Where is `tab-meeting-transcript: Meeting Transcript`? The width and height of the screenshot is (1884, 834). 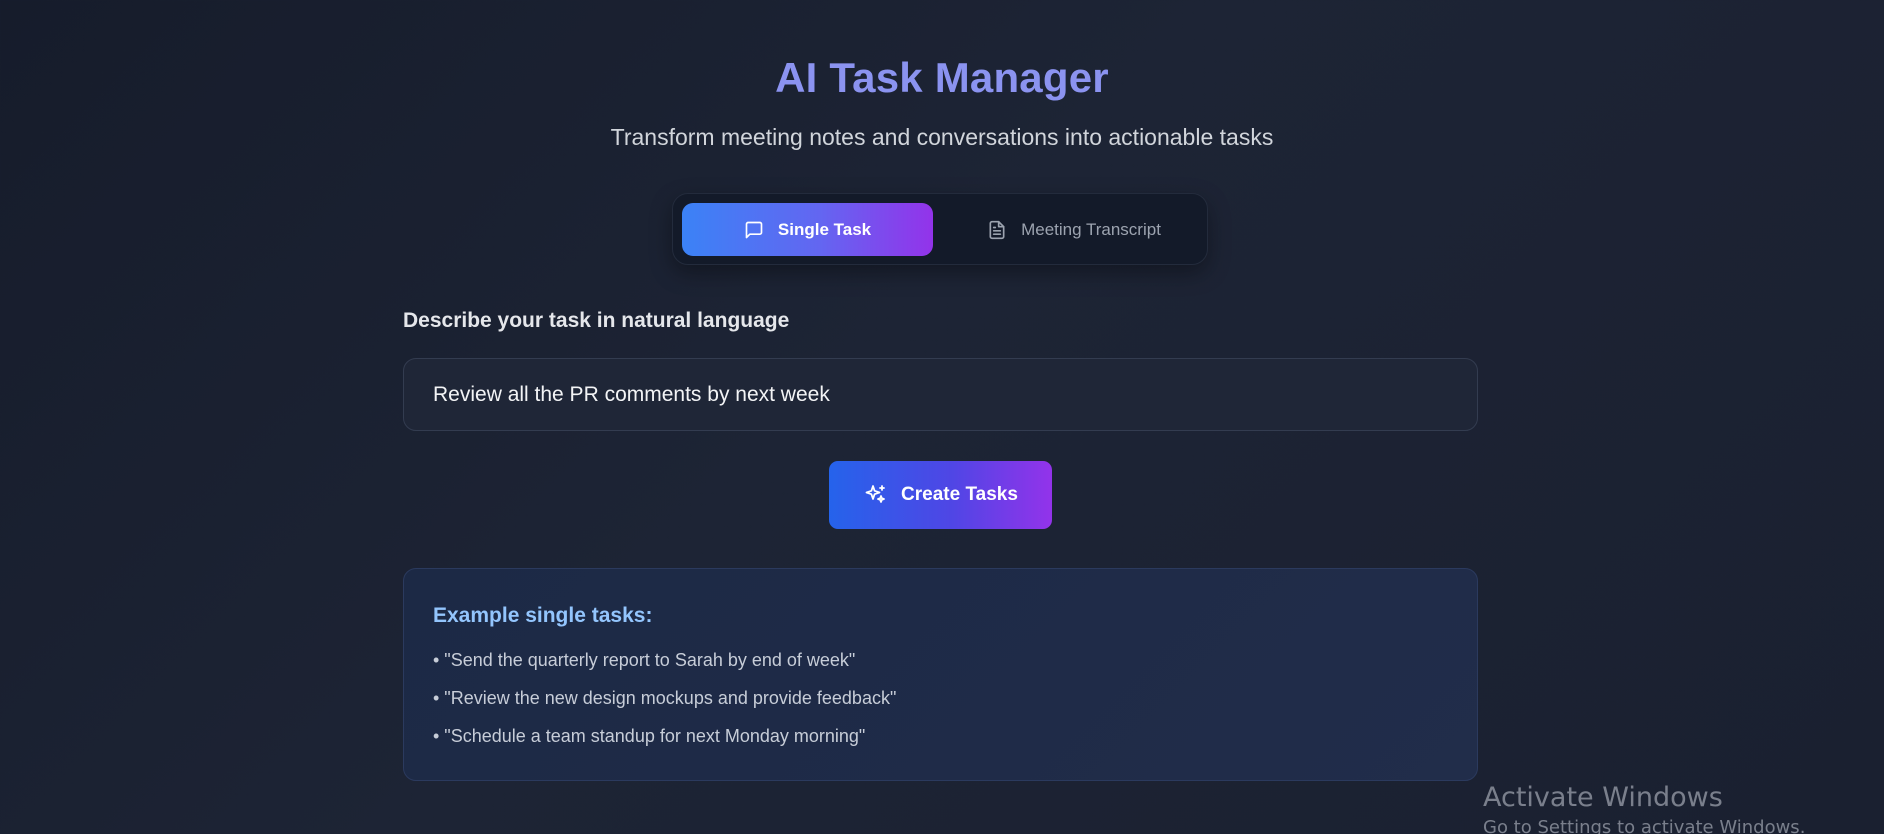
tab-meeting-transcript: Meeting Transcript is located at coordinates (1074, 229).